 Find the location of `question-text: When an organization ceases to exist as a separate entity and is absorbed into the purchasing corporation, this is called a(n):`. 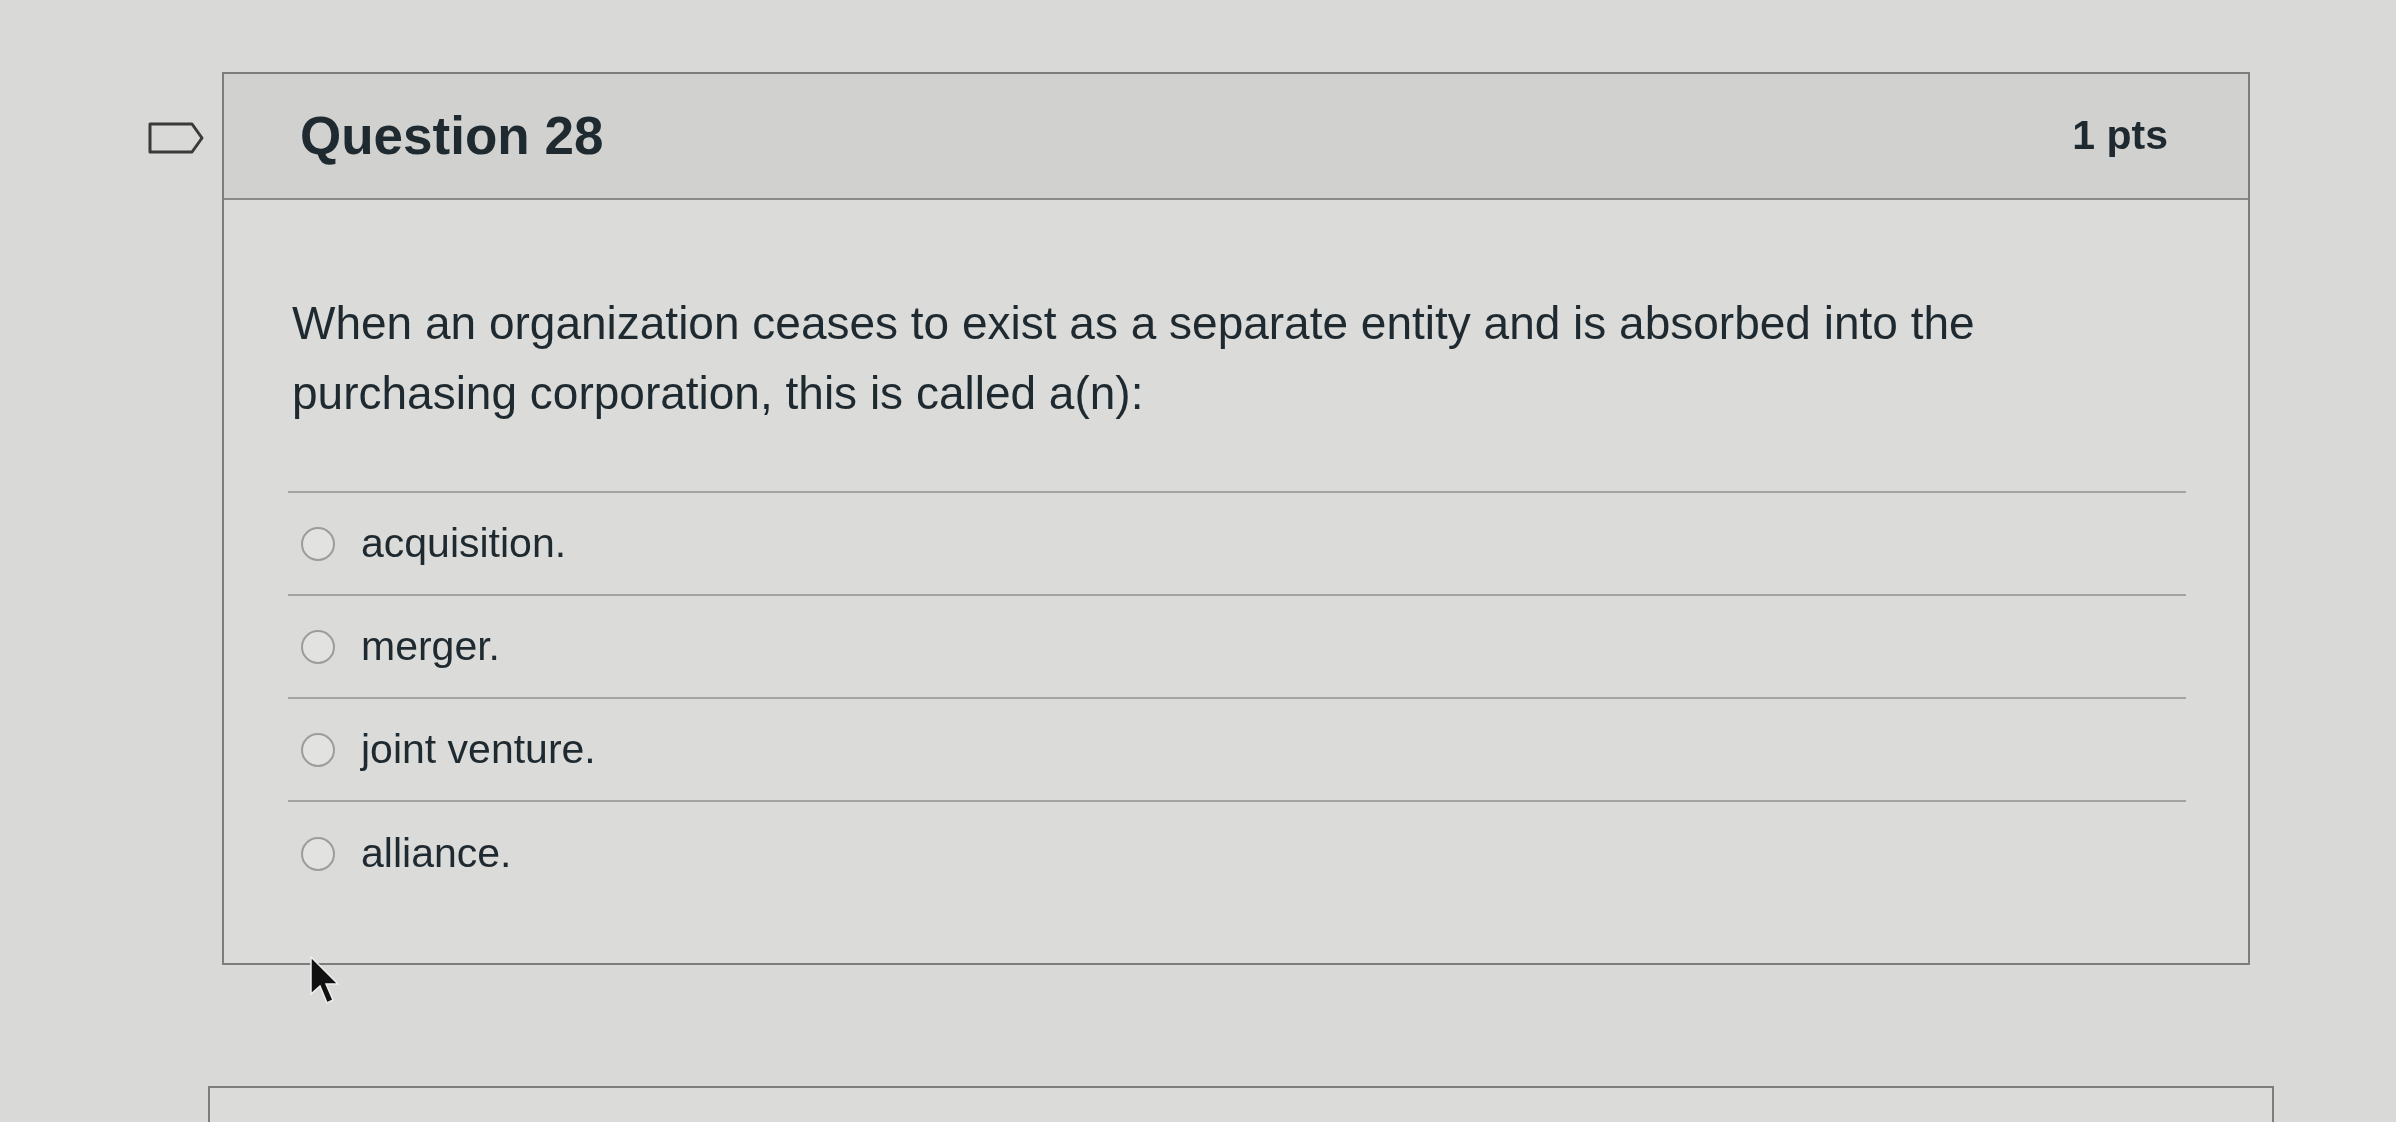

question-text: When an organization ceases to exist as a separate entity and is absorbed into the purchasing corporation, this is called a(n): is located at coordinates (1133, 358).